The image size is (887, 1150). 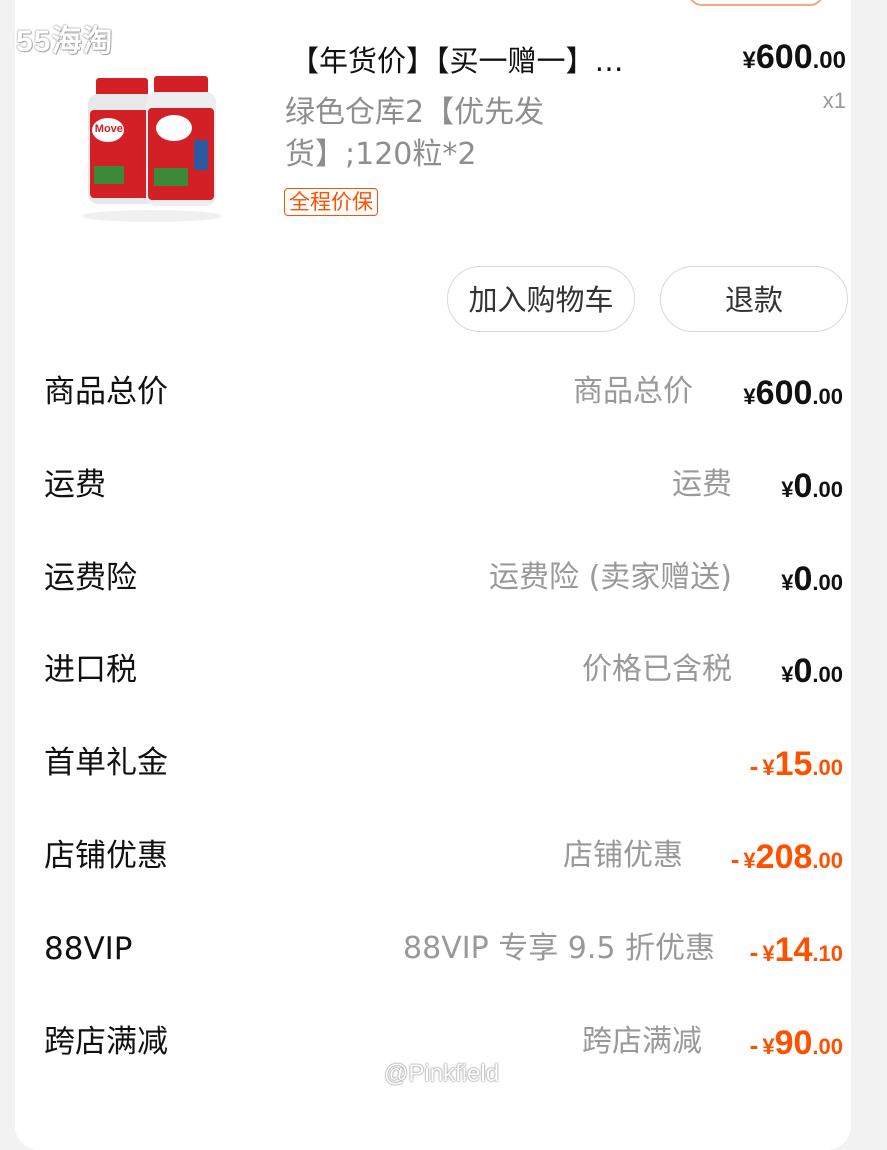 I want to click on summary-row-first-order-gift: 首单礼金 - ¥15.00, so click(x=443, y=763).